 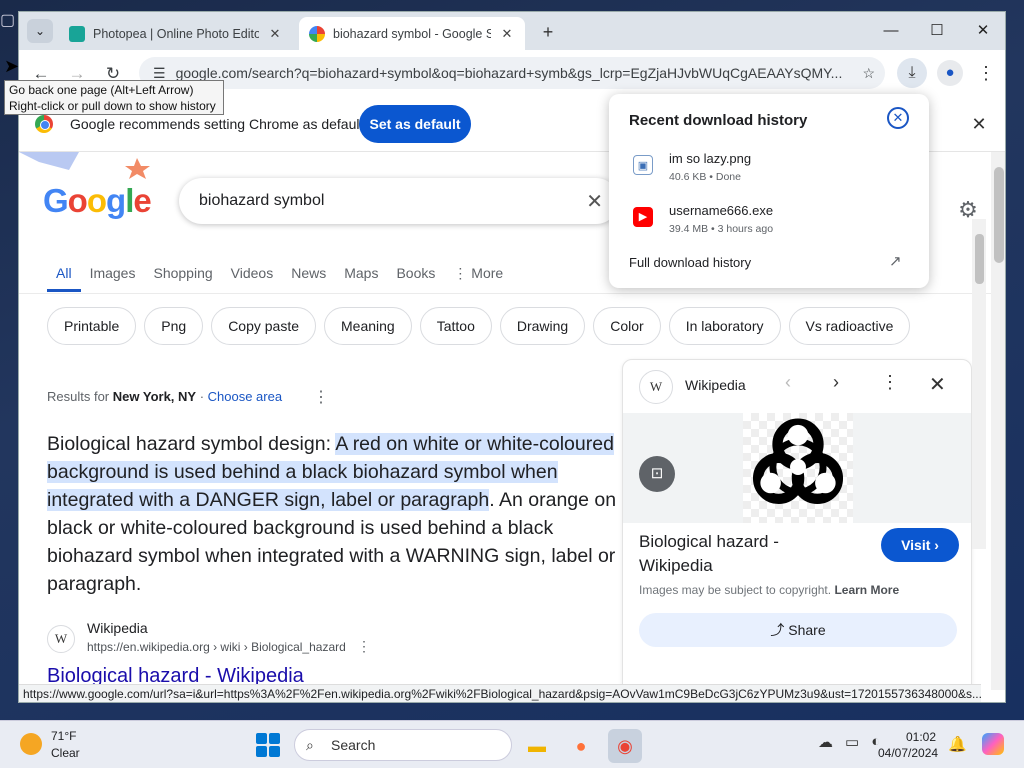 What do you see at coordinates (921, 737) in the screenshot?
I see `clock-time: 01:02` at bounding box center [921, 737].